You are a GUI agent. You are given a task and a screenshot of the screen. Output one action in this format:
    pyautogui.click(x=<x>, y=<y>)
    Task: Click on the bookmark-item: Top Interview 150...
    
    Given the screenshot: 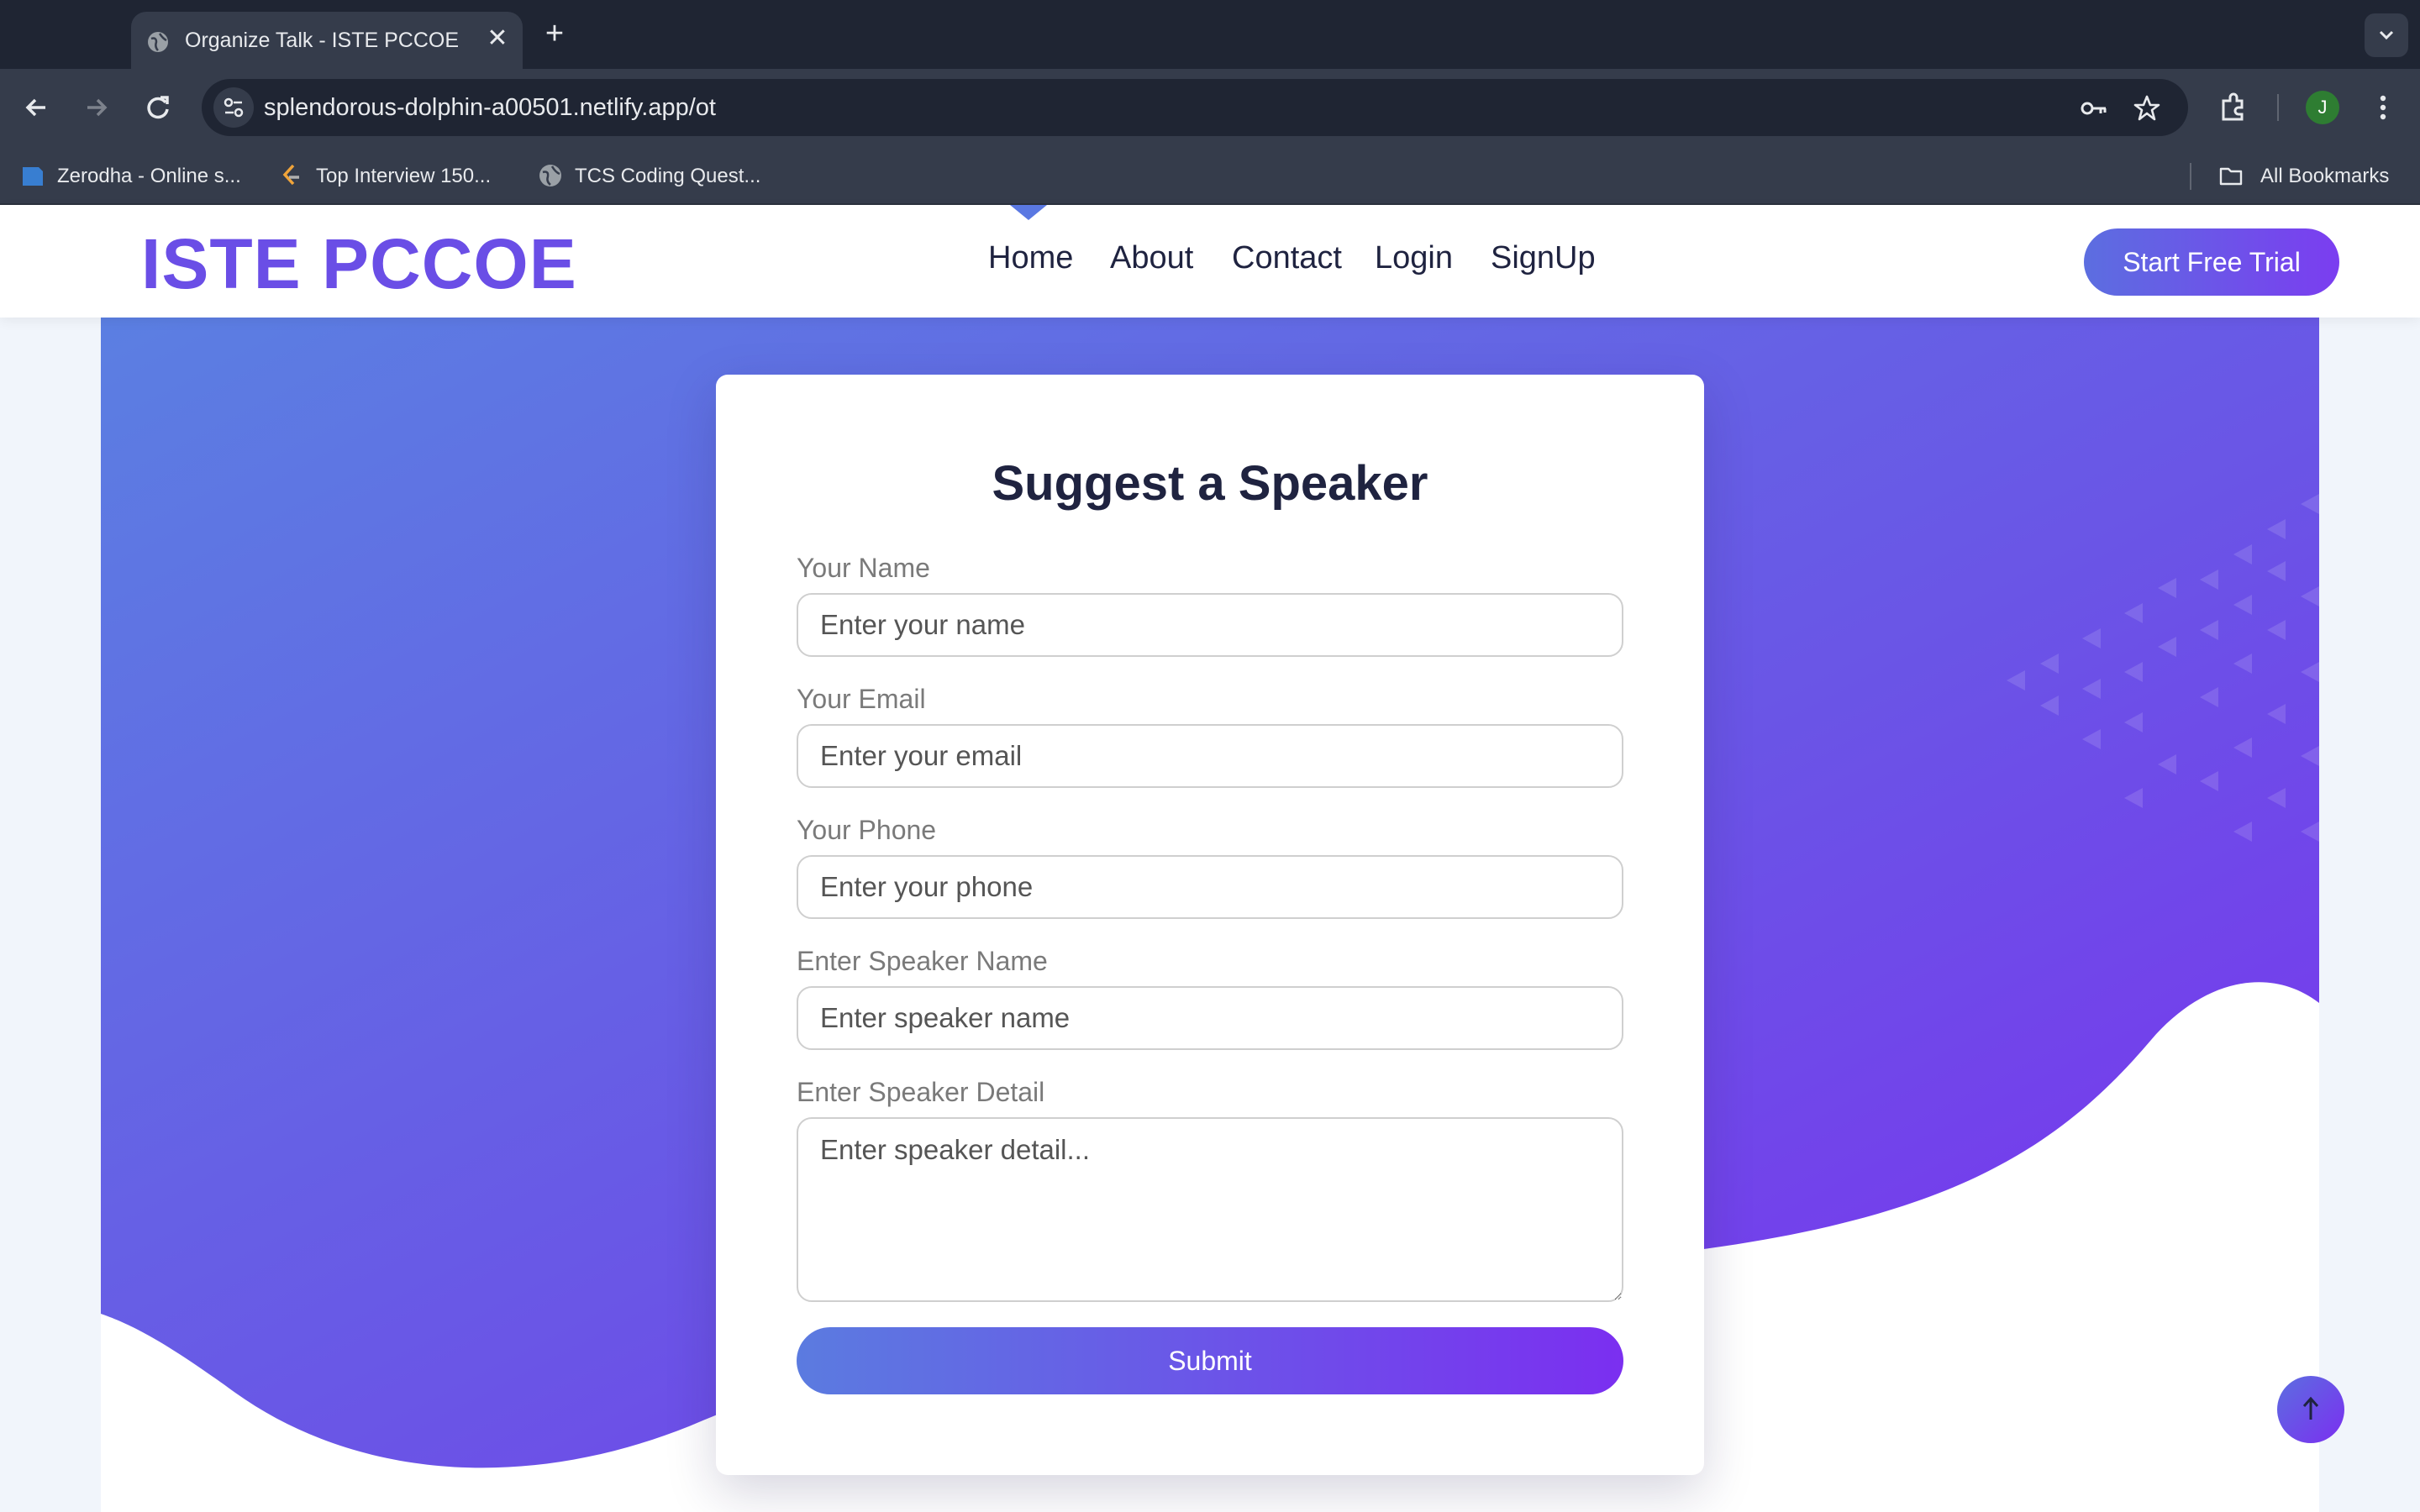 What is the action you would take?
    pyautogui.click(x=401, y=175)
    